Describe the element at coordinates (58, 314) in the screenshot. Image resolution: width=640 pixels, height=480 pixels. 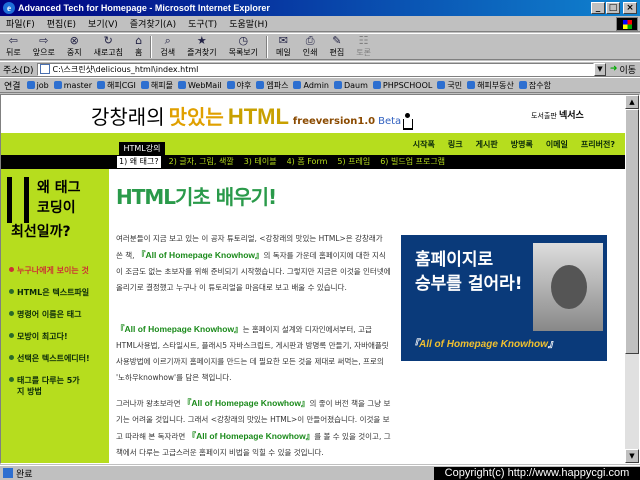
I see `sidebar-item: 명령어 이름은 태그` at that location.